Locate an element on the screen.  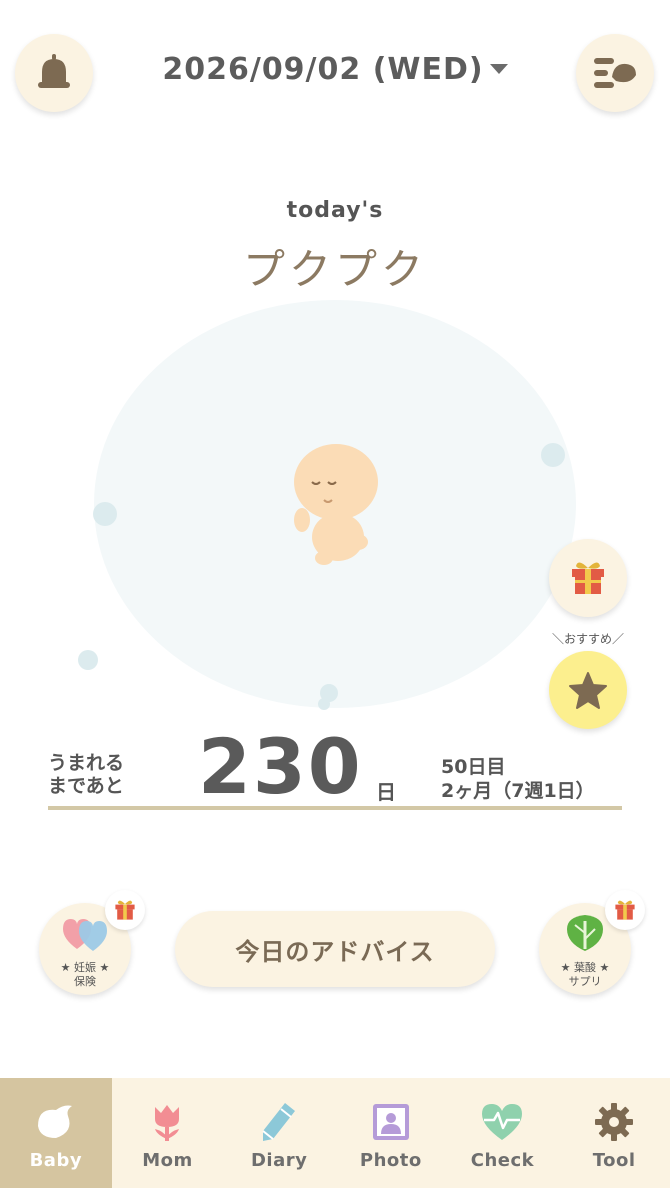
tab-label: Baby is located at coordinates (56, 1160).